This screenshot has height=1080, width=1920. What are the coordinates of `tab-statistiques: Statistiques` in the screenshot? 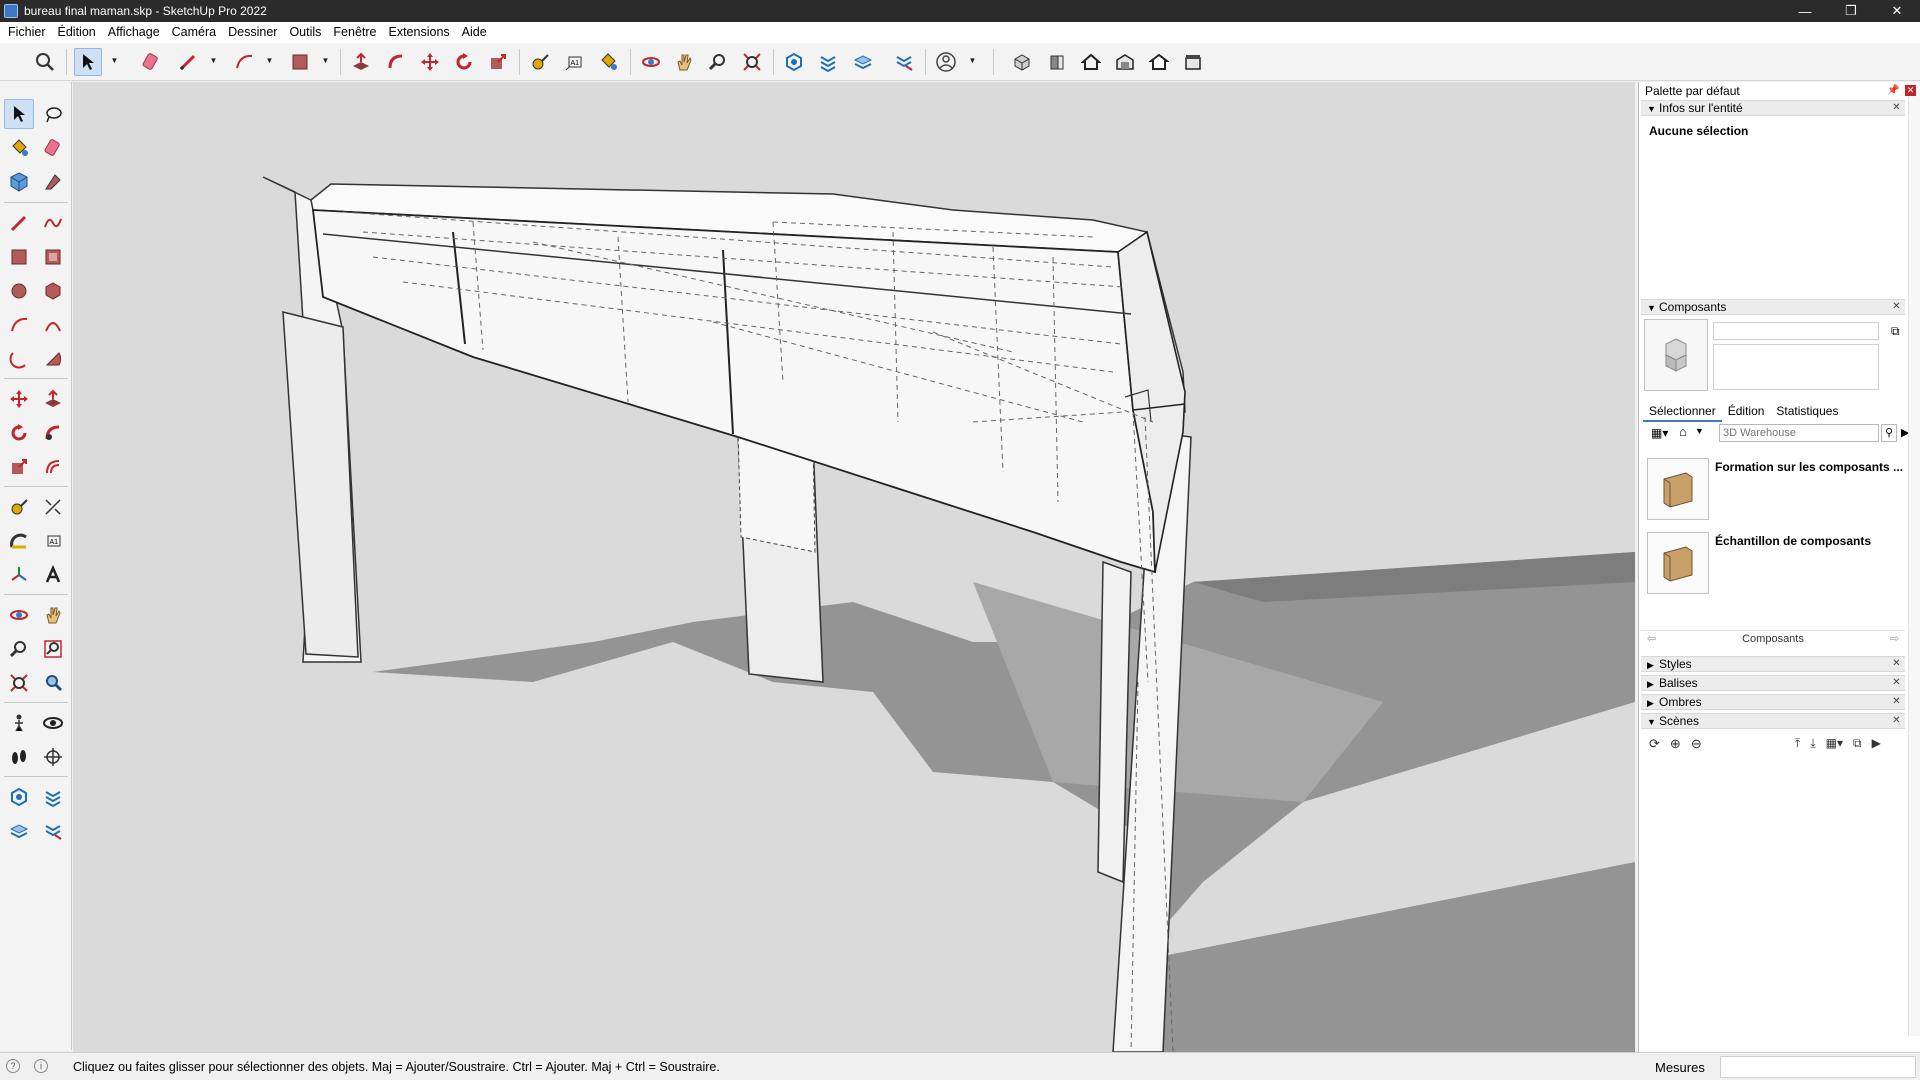 It's located at (1807, 412).